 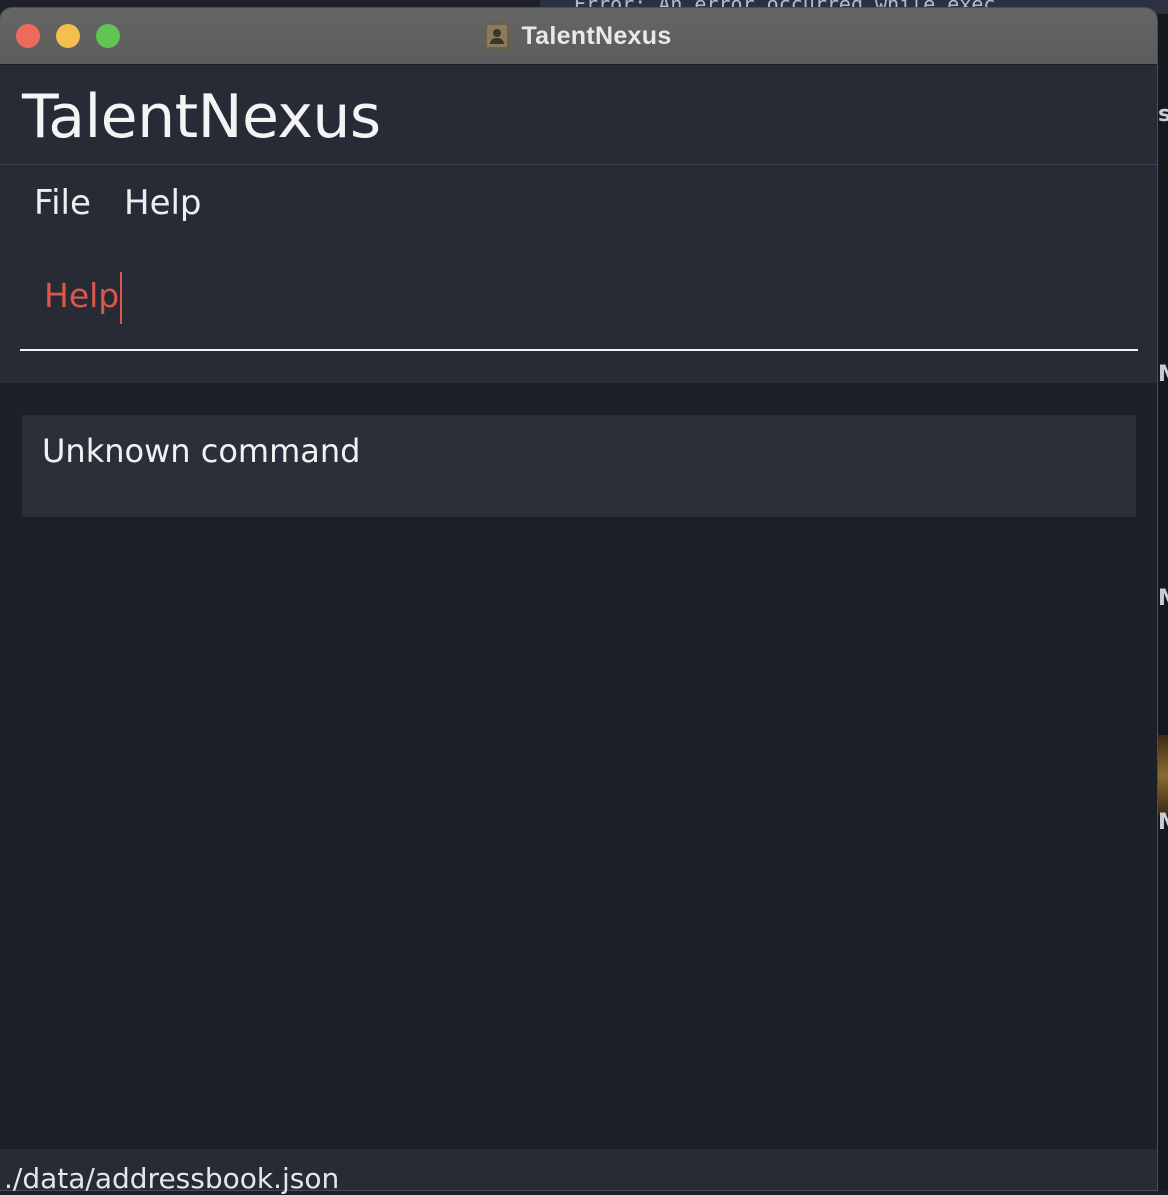 What do you see at coordinates (596, 35) in the screenshot?
I see `window-title: TalentNexus` at bounding box center [596, 35].